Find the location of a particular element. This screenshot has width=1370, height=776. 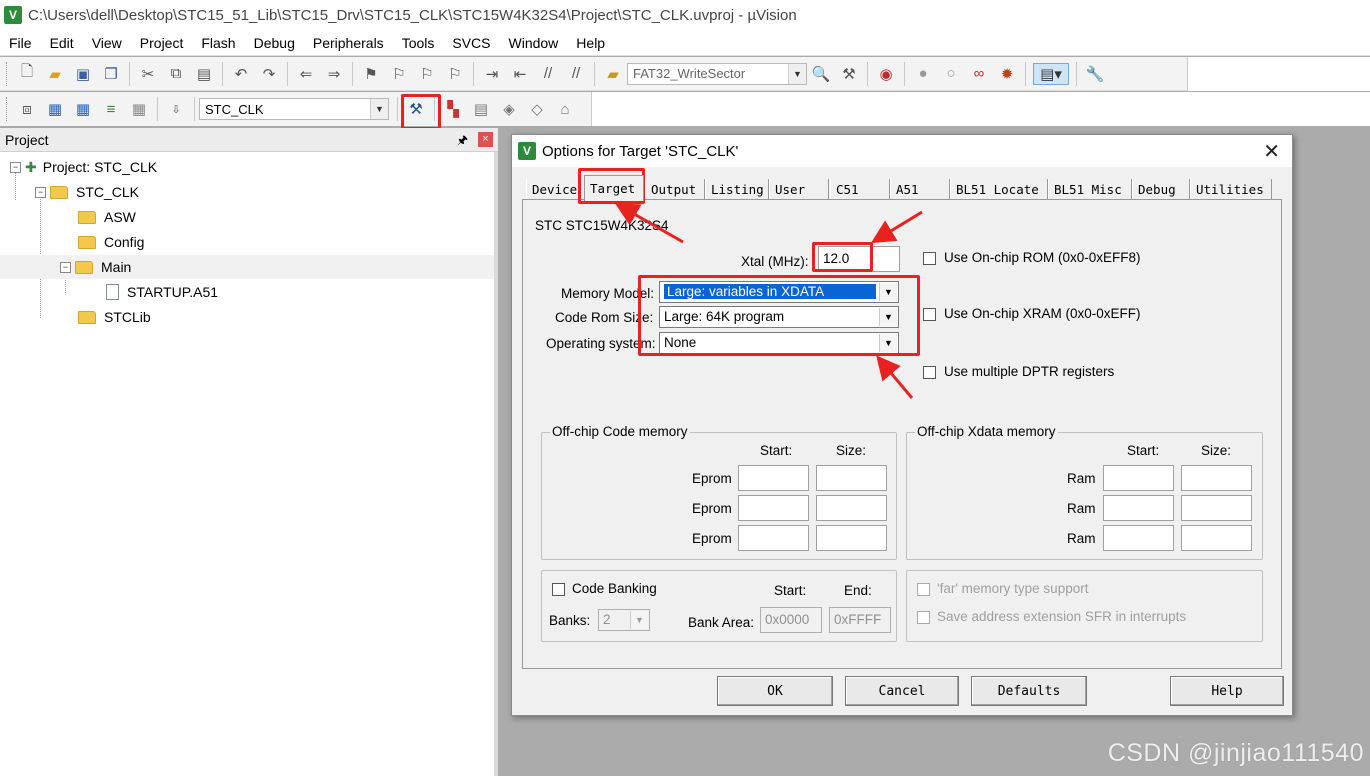

tab-a51: A51 is located at coordinates (920, 189).